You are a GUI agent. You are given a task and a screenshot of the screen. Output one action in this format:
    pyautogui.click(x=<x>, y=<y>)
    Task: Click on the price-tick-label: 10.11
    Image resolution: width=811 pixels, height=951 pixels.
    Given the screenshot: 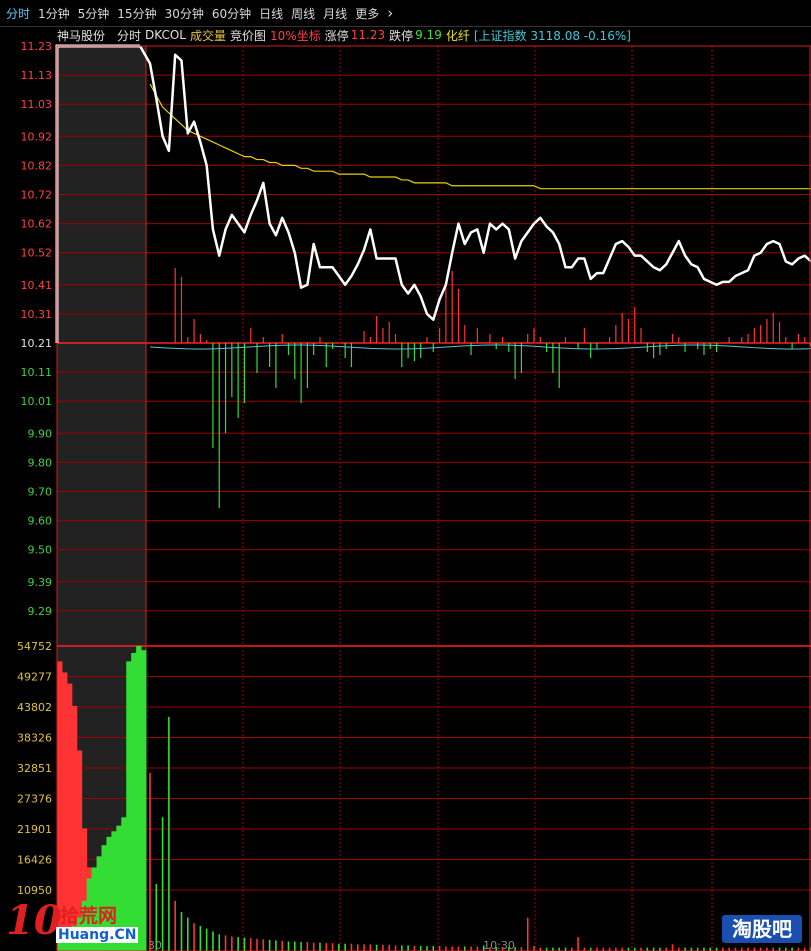 What is the action you would take?
    pyautogui.click(x=37, y=372)
    